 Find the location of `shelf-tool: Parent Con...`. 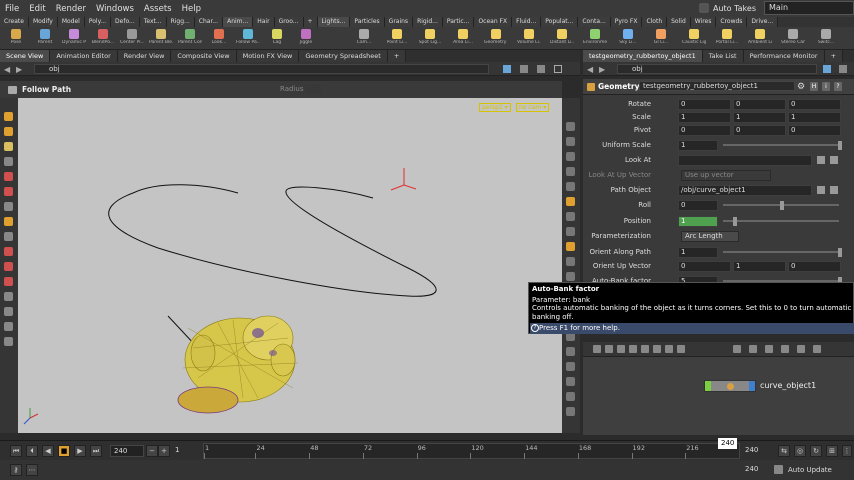

shelf-tool: Parent Con... is located at coordinates (190, 38).